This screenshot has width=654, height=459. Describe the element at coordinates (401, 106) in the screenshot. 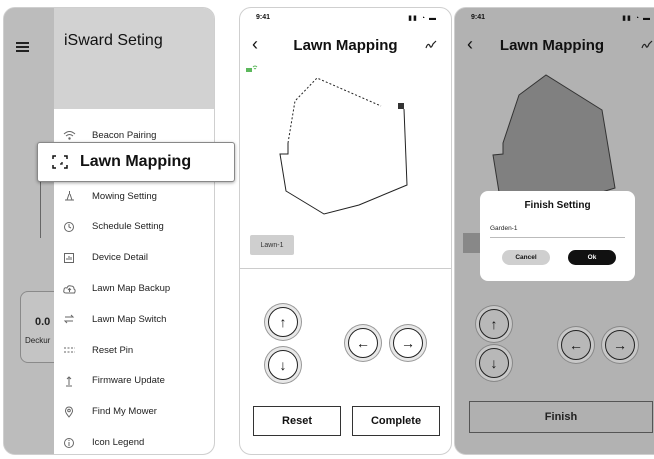

I see `mower-marker` at that location.